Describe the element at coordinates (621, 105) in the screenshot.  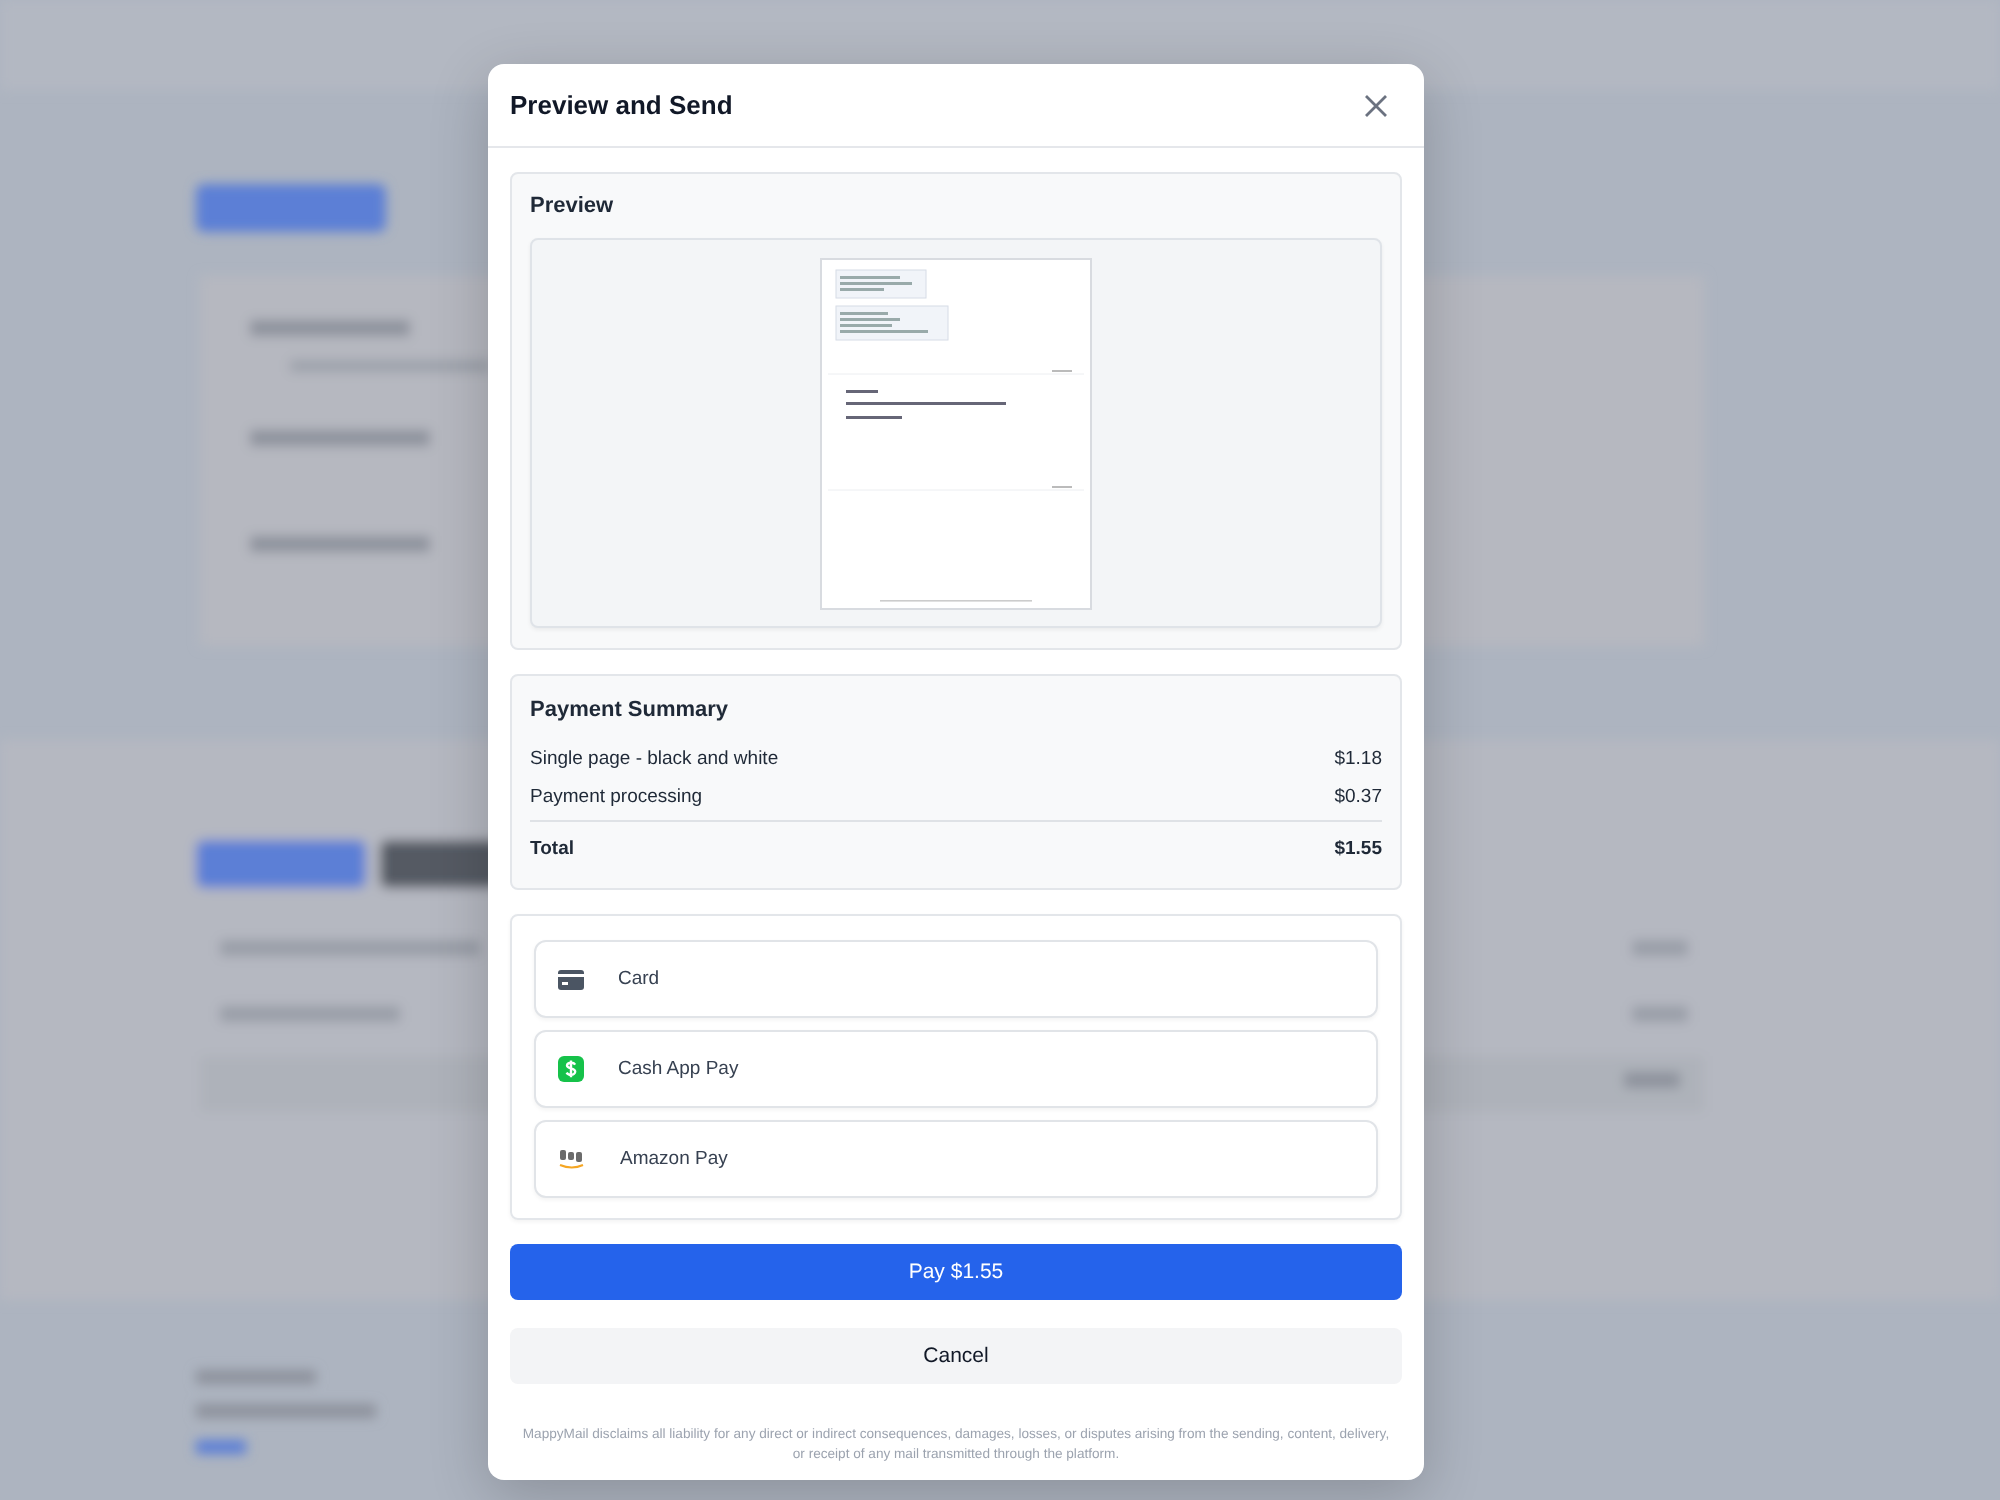
I see `dialog-title: Preview and Send` at that location.